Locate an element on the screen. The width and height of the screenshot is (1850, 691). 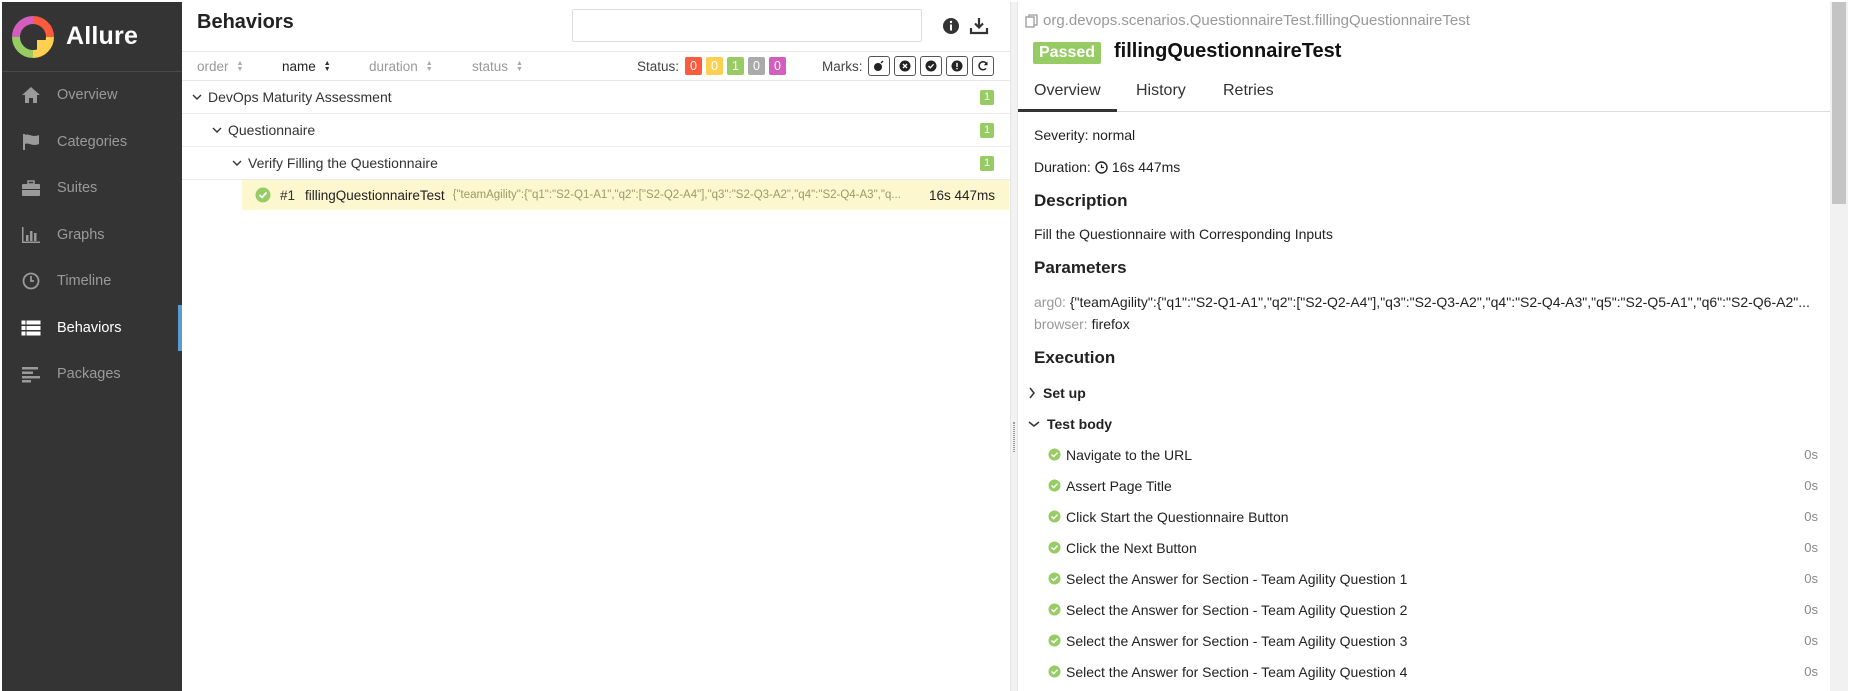
chevron-right-icon is located at coordinates (1032, 393).